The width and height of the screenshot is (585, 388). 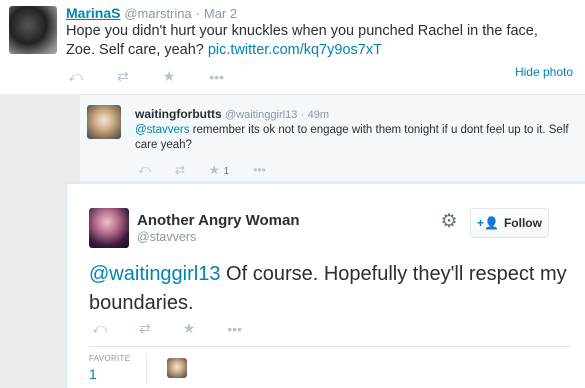 What do you see at coordinates (522, 223) in the screenshot?
I see `follow-label: Follow` at bounding box center [522, 223].